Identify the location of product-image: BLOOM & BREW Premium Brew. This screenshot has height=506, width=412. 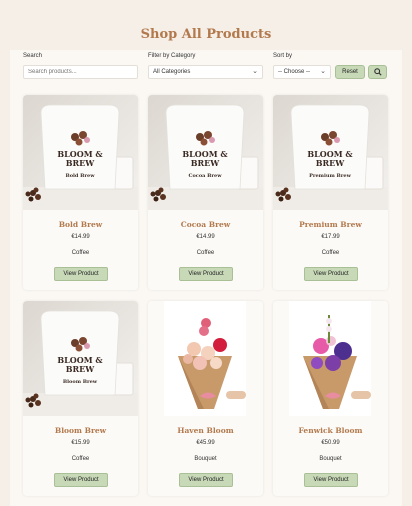
(330, 152).